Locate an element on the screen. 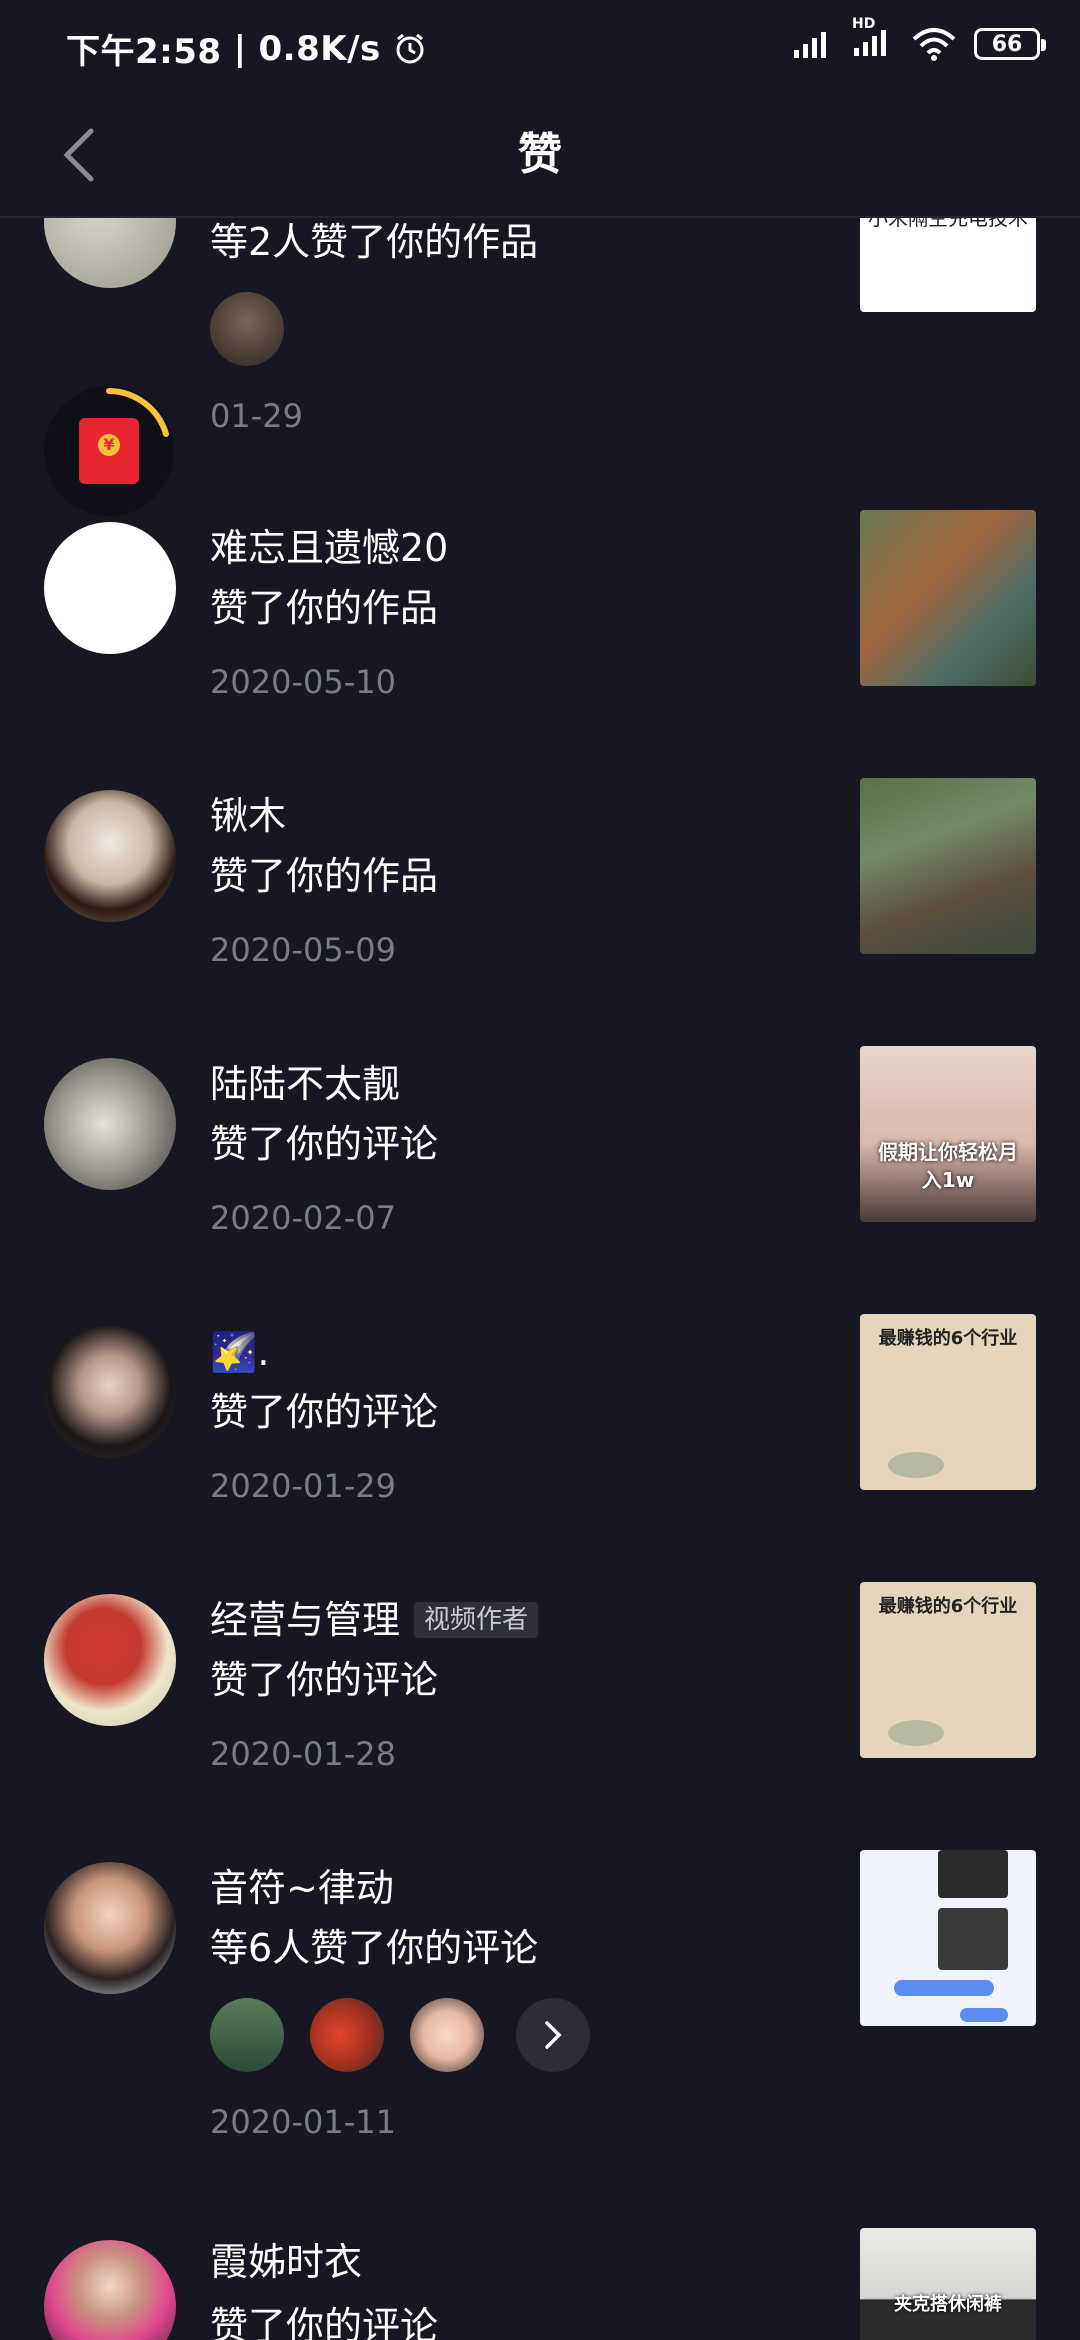  timestamp: 01-29 is located at coordinates (256, 416).